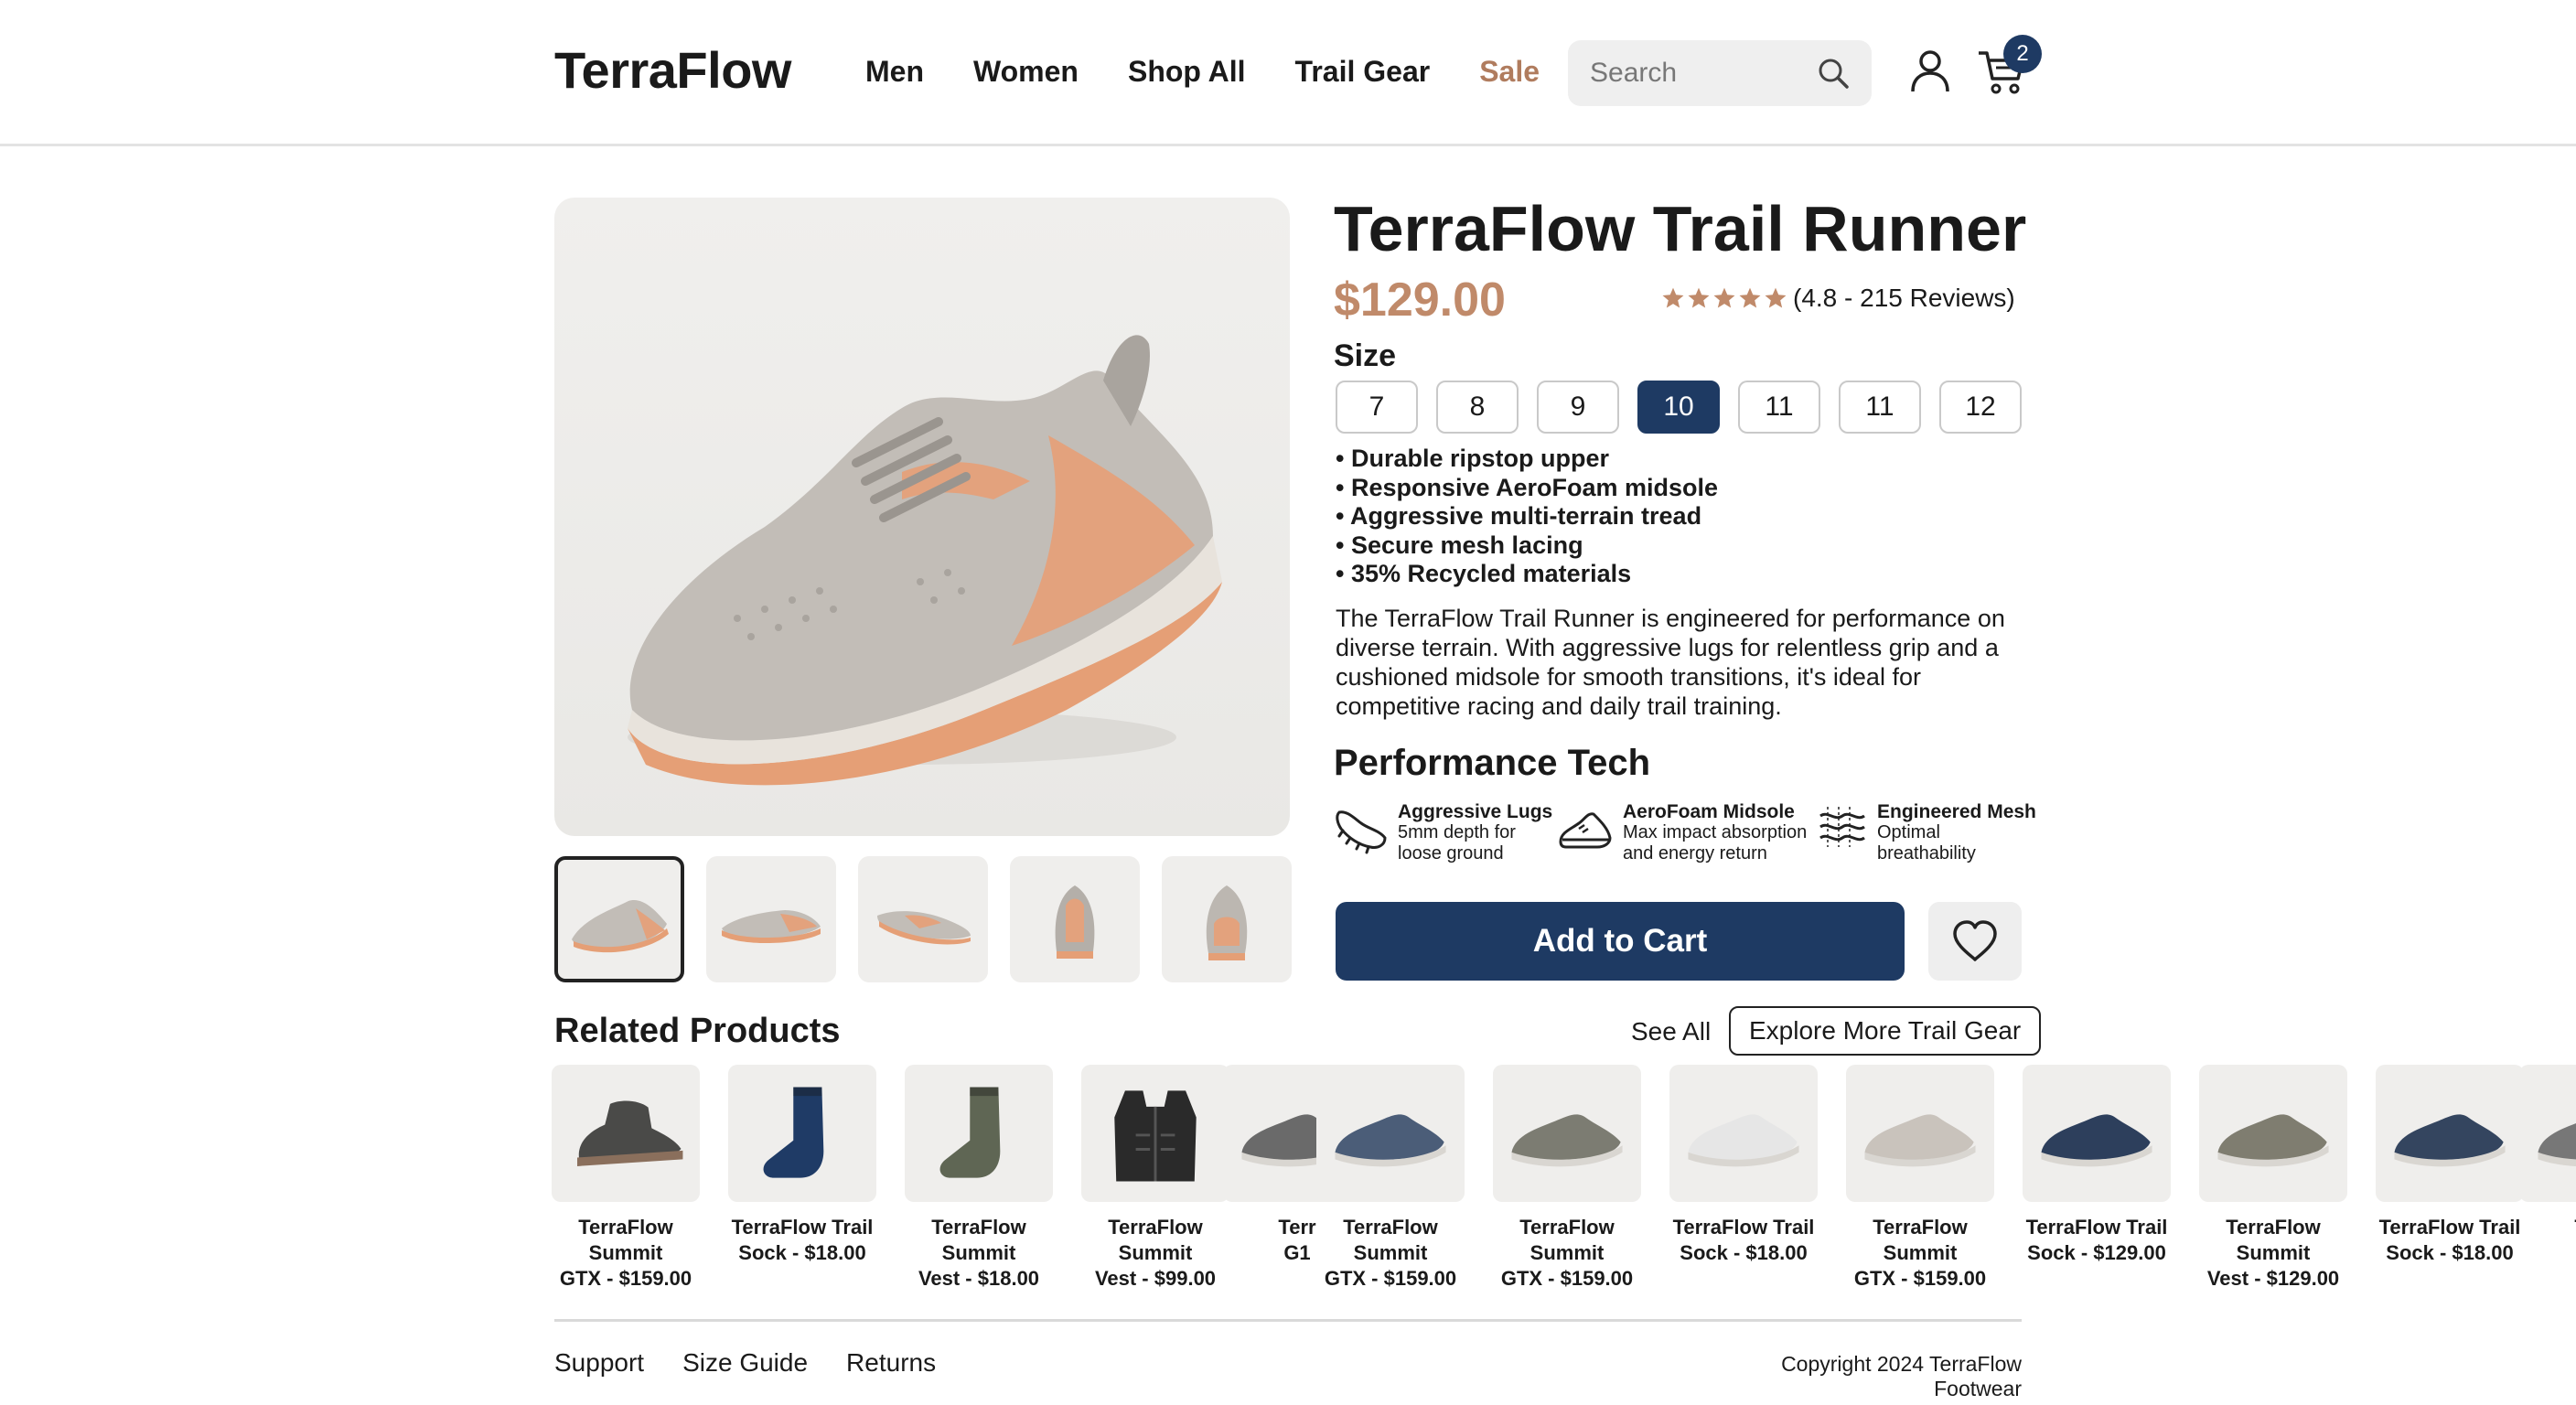 The image size is (2576, 1405). Describe the element at coordinates (1187, 72) in the screenshot. I see `nav-shop-all: Shop All` at that location.